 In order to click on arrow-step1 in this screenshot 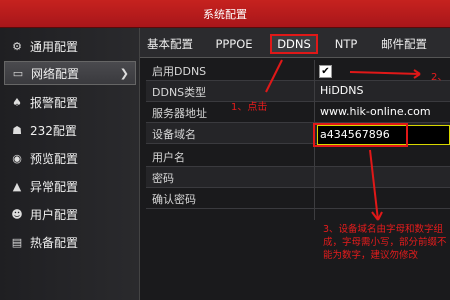, I will do `click(274, 76)`.